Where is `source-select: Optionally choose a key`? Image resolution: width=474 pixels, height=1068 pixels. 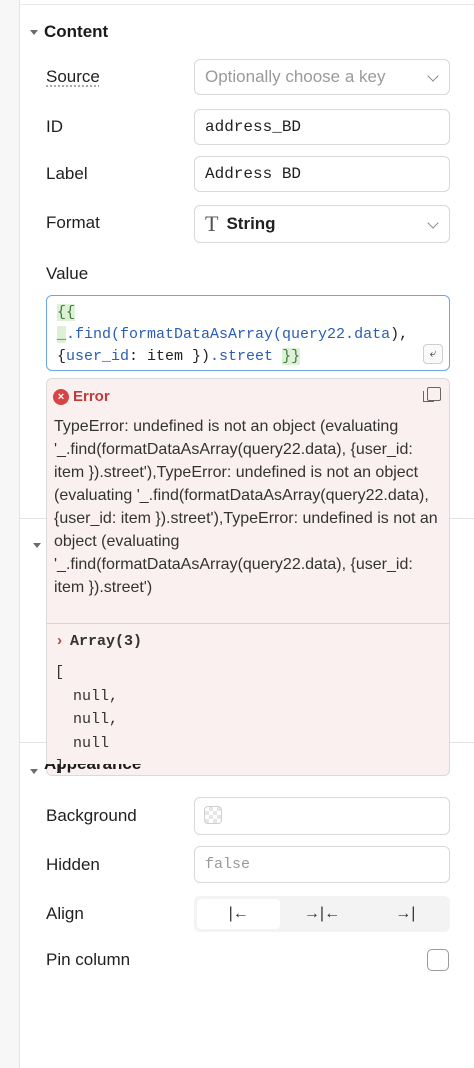
source-select: Optionally choose a key is located at coordinates (322, 77).